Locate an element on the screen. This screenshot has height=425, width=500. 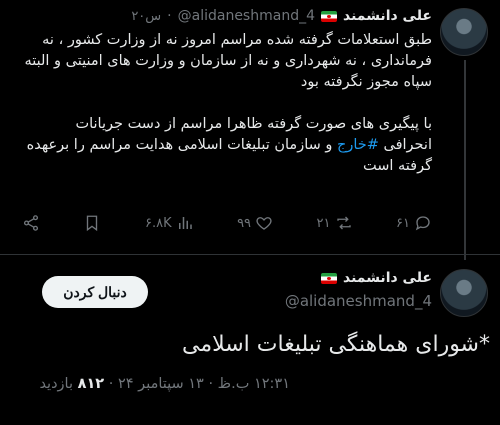
tweet-meta: ۱۲:۳۱ ب.ظ · ۱۳ سپتامبر ۲۴ · ۸۱۲ بازدید is located at coordinates (164, 384).